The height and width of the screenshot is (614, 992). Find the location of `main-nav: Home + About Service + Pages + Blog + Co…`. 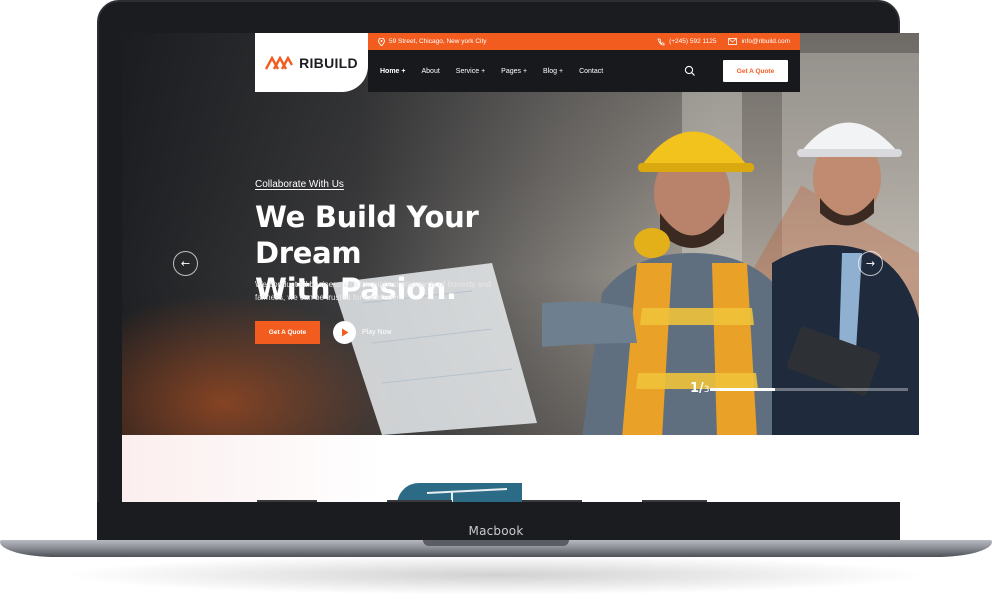

main-nav: Home + About Service + Pages + Blog + Co… is located at coordinates (584, 71).